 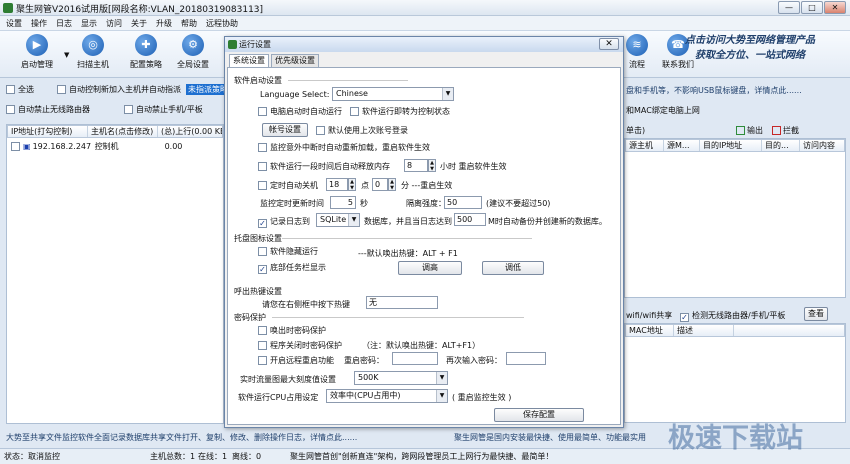 I want to click on block-legend: 拦截, so click(x=785, y=130).